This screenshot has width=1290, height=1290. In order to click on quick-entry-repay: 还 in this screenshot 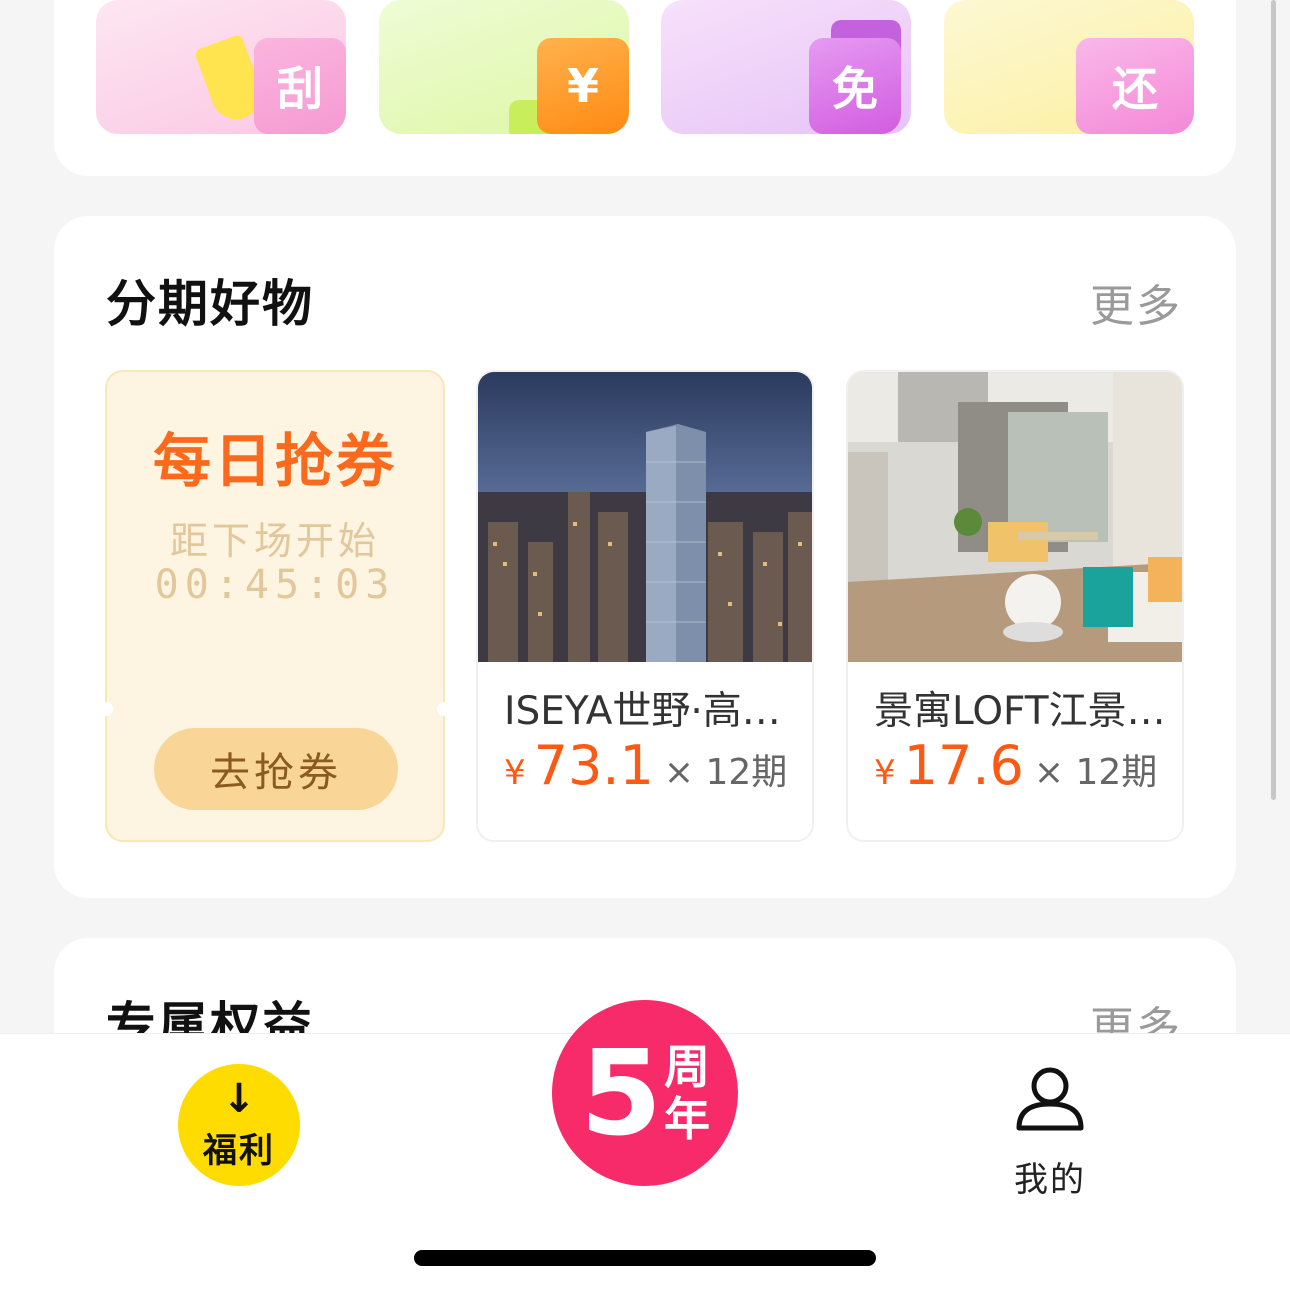, I will do `click(1069, 67)`.